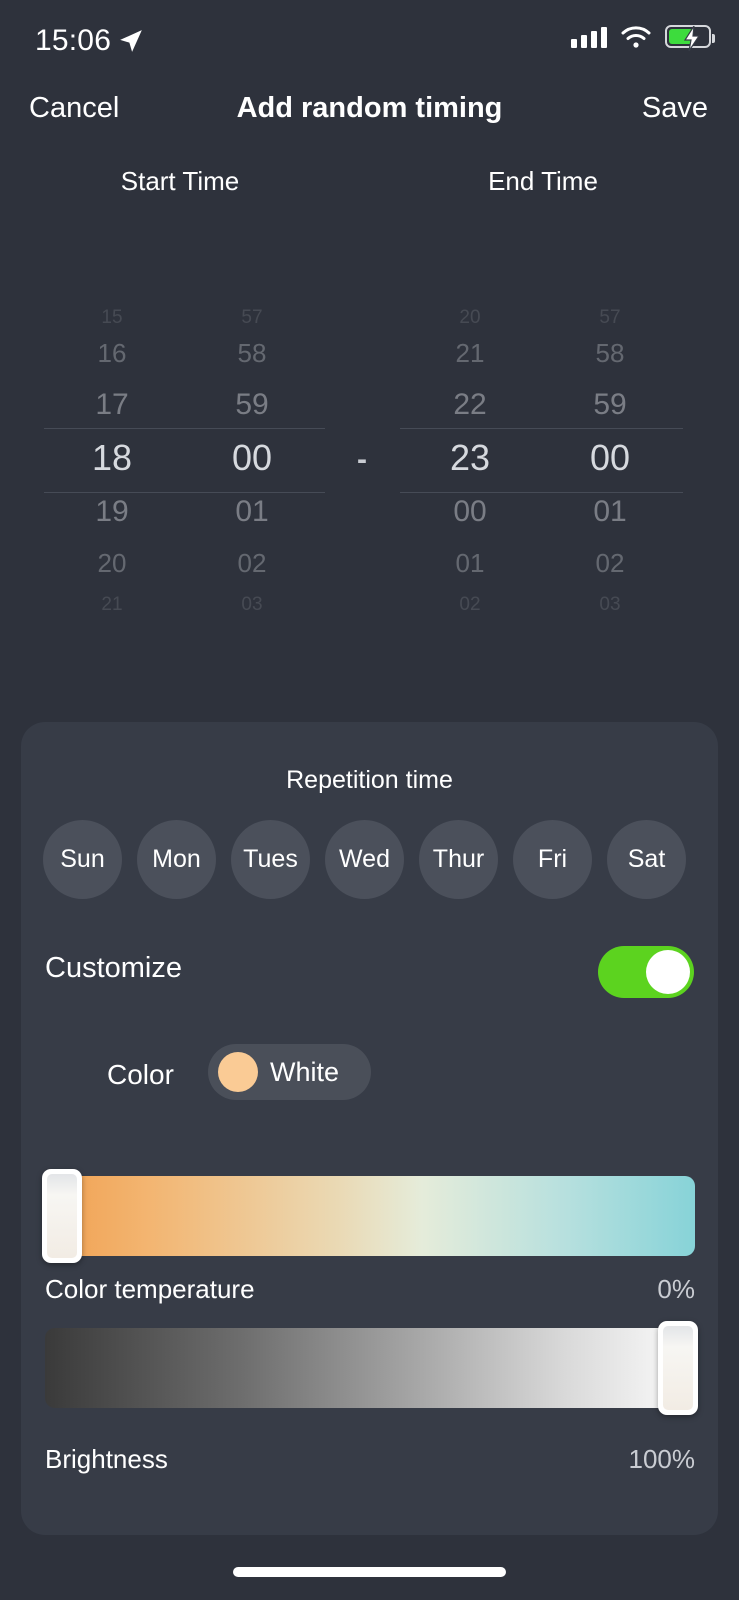 The width and height of the screenshot is (739, 1600). What do you see at coordinates (470, 563) in the screenshot?
I see `end-hour-option: 01` at bounding box center [470, 563].